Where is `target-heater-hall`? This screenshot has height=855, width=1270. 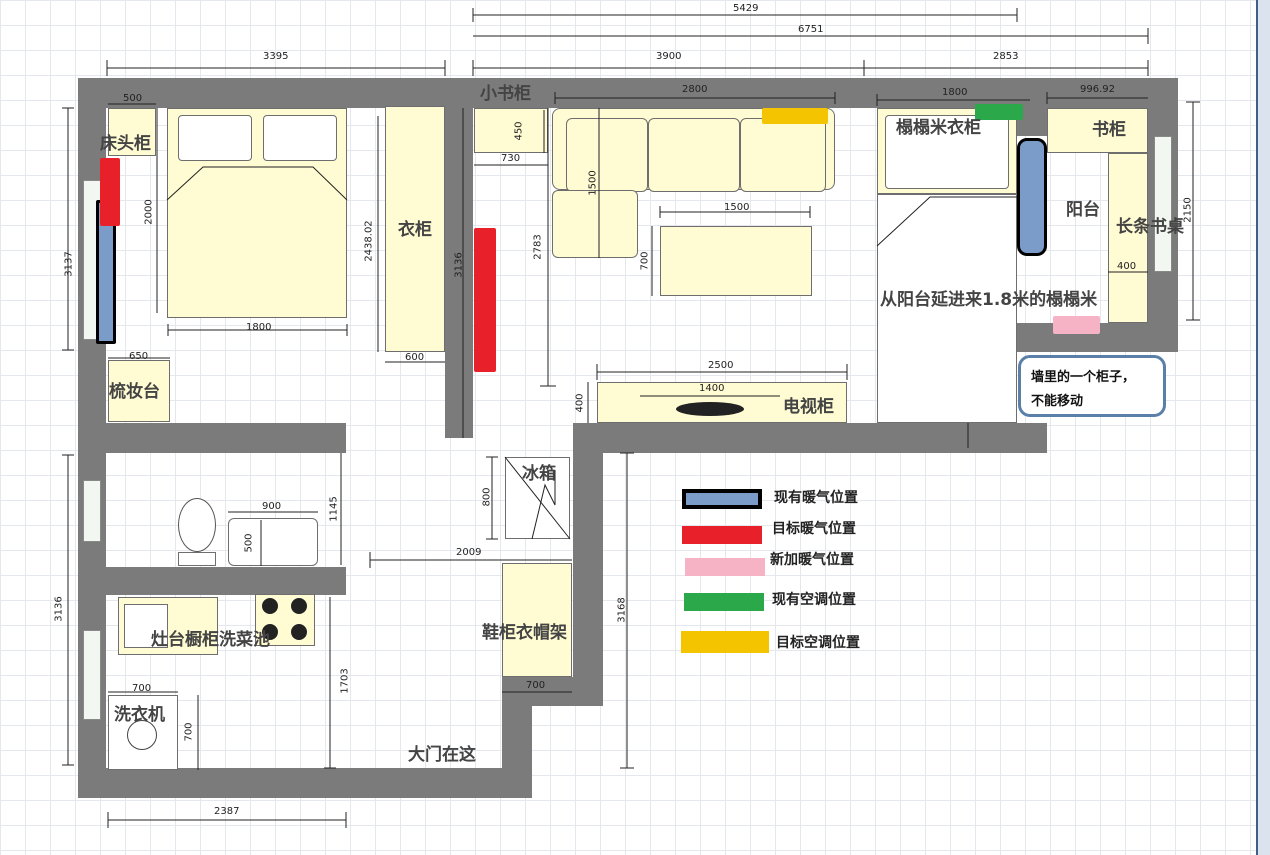
target-heater-hall is located at coordinates (485, 300).